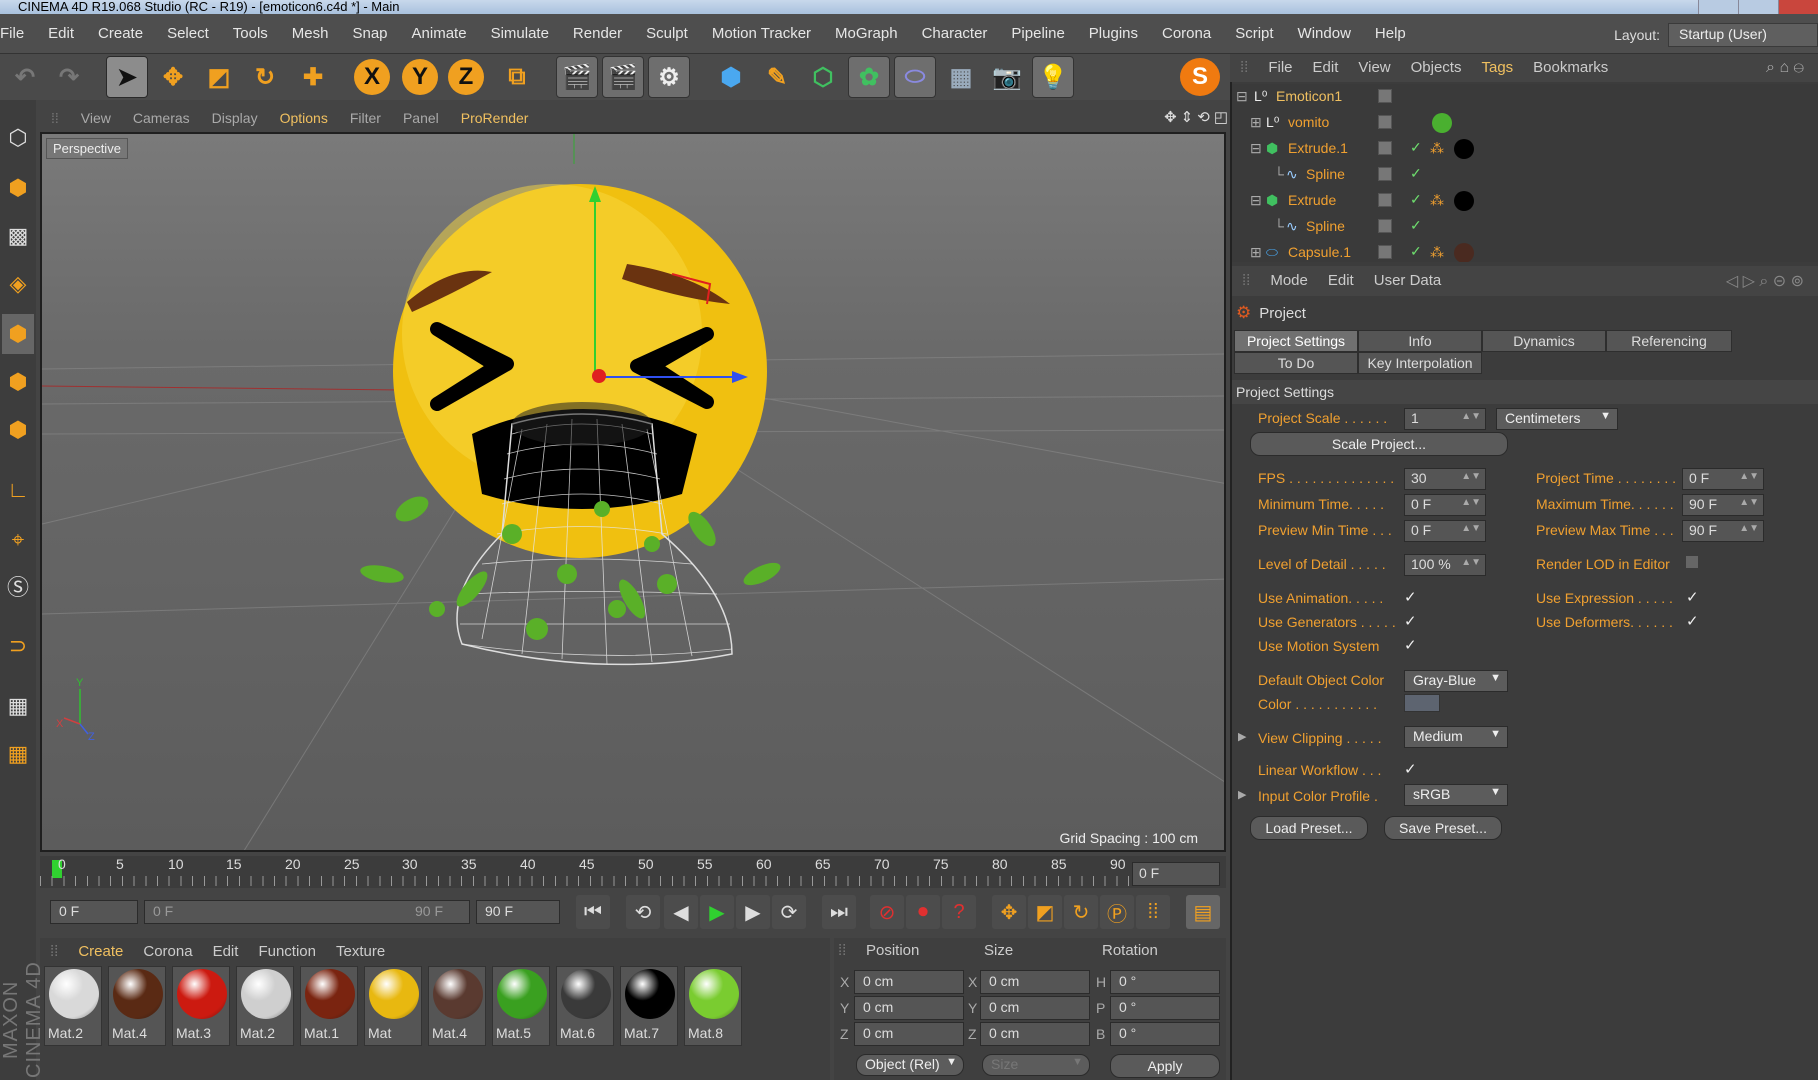 This screenshot has height=1080, width=1818. Describe the element at coordinates (120, 34) in the screenshot. I see `menu-create: Create` at that location.